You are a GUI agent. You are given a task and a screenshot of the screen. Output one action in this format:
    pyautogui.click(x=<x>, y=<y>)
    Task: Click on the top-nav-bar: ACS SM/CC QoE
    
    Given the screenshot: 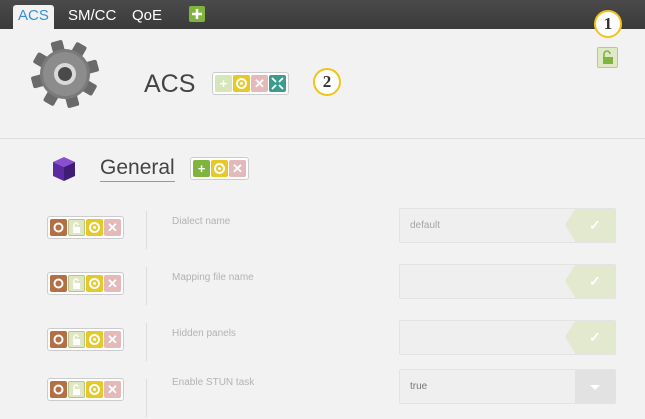 What is the action you would take?
    pyautogui.click(x=322, y=14)
    